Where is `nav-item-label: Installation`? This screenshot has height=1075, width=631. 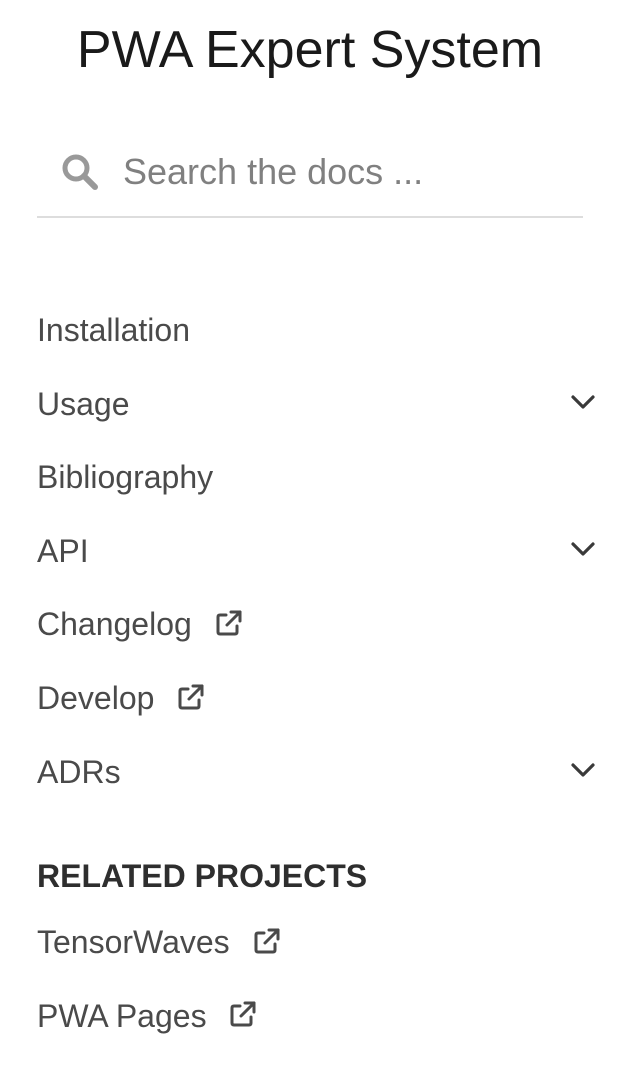 nav-item-label: Installation is located at coordinates (113, 330).